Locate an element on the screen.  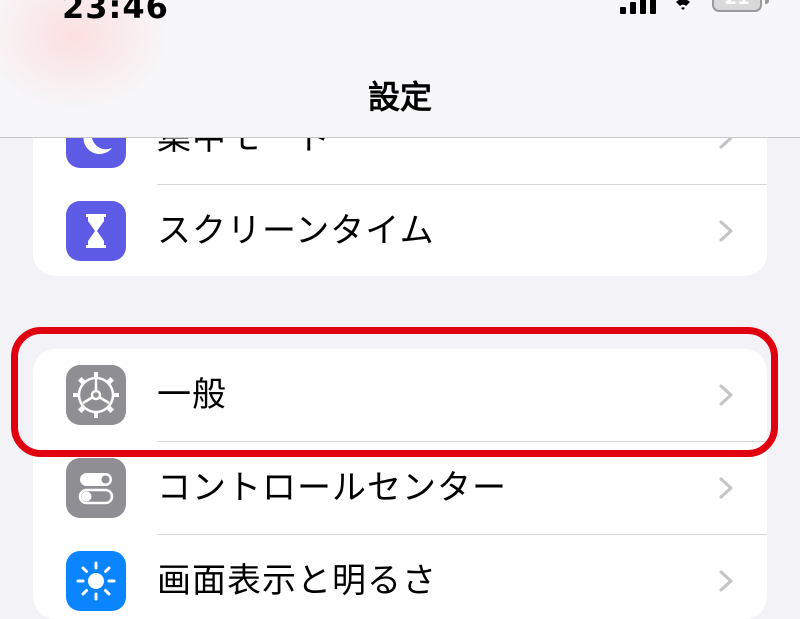
settings-row-label: スクリーンタイム is located at coordinates (296, 231).